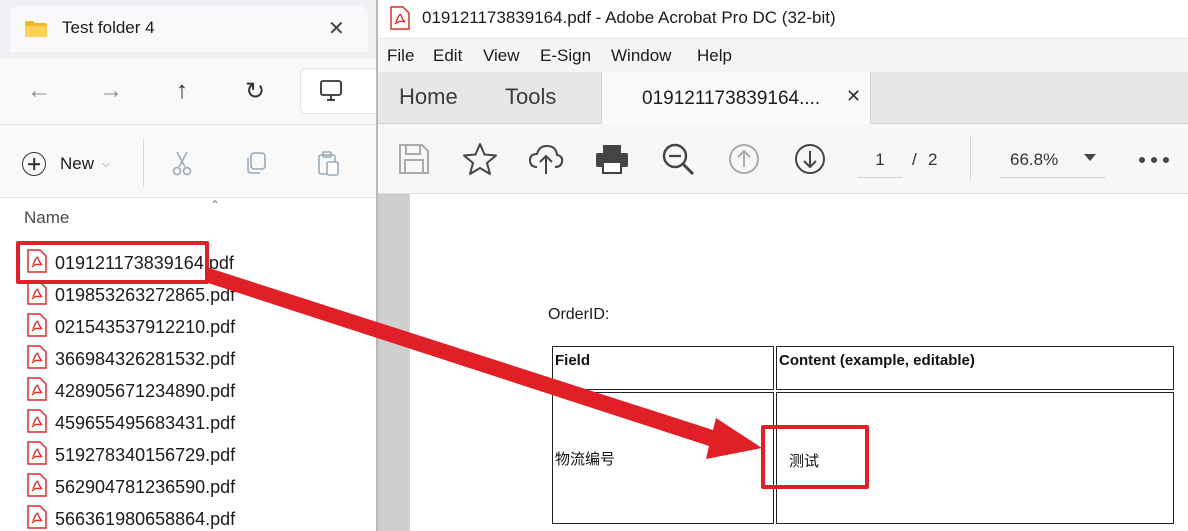 The width and height of the screenshot is (1188, 531). Describe the element at coordinates (565, 56) in the screenshot. I see `menu-esign: E-Sign` at that location.